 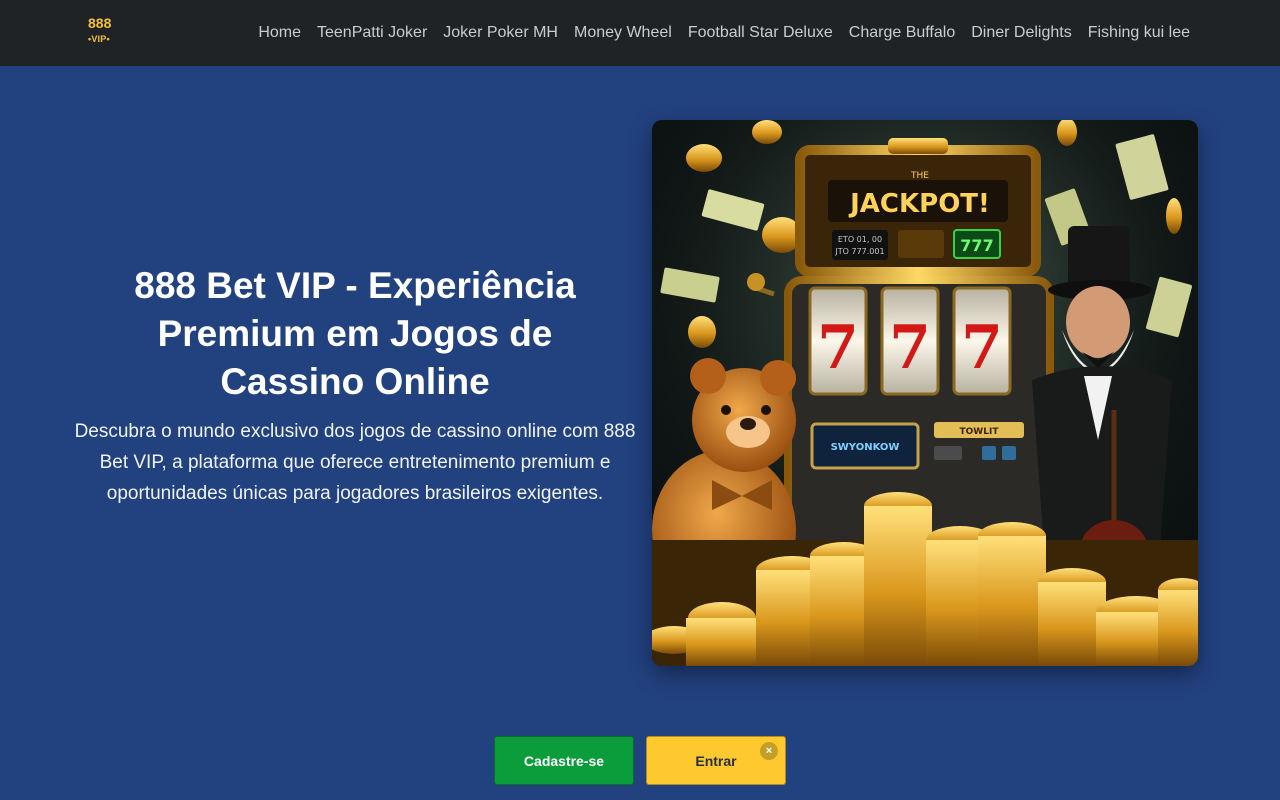 I want to click on nav-money-wheel: Money Wheel, so click(x=623, y=33).